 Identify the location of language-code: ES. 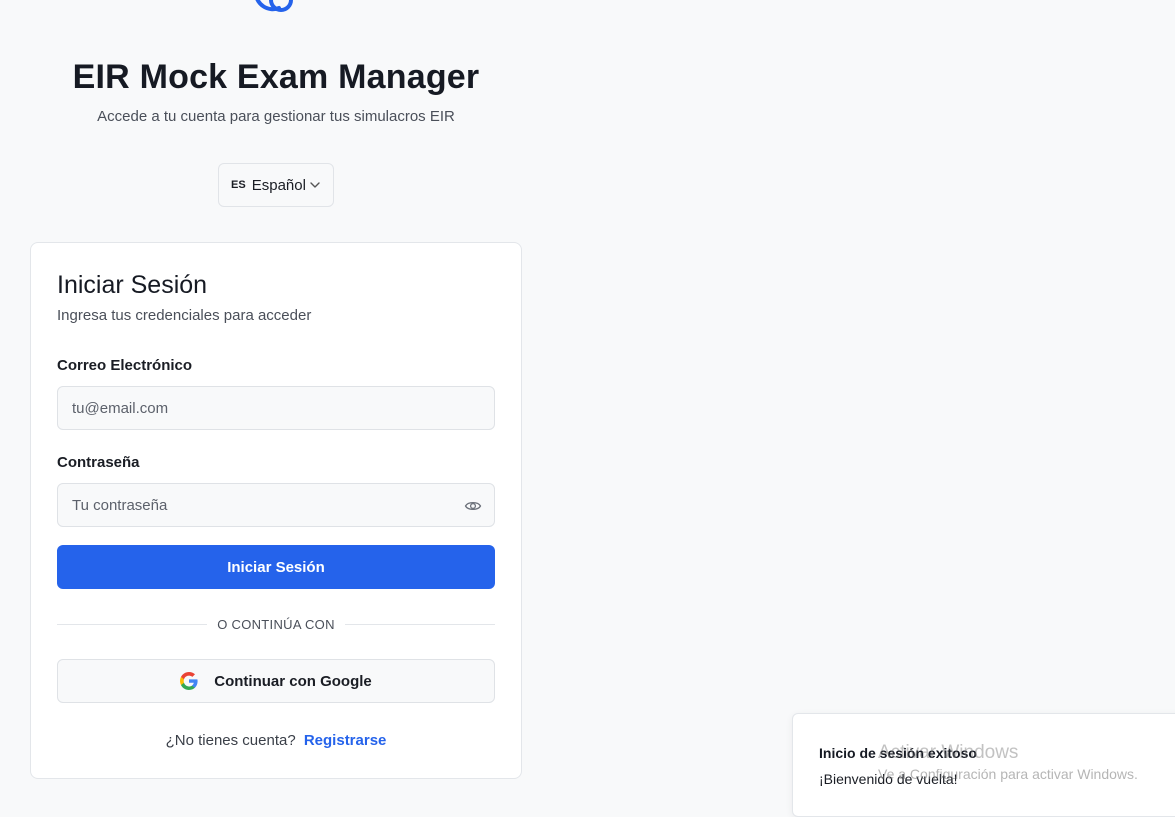
(238, 185).